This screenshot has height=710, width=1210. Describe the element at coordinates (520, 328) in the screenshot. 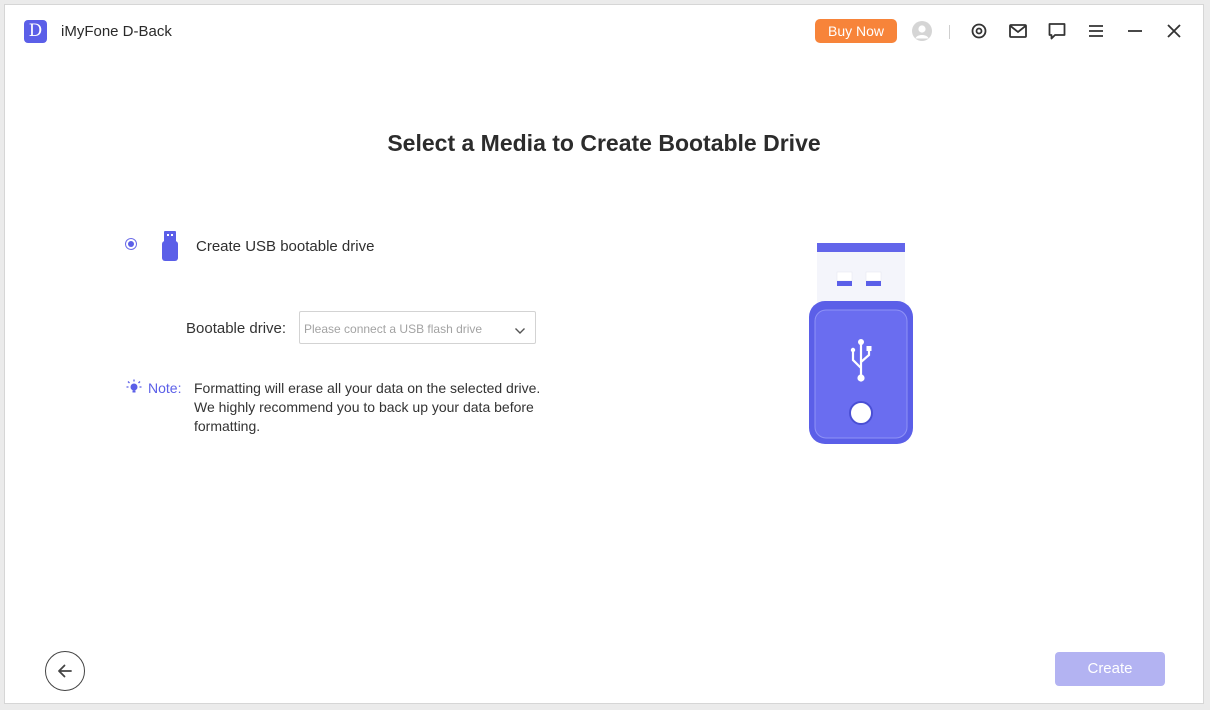

I see `chevron-down-icon` at that location.